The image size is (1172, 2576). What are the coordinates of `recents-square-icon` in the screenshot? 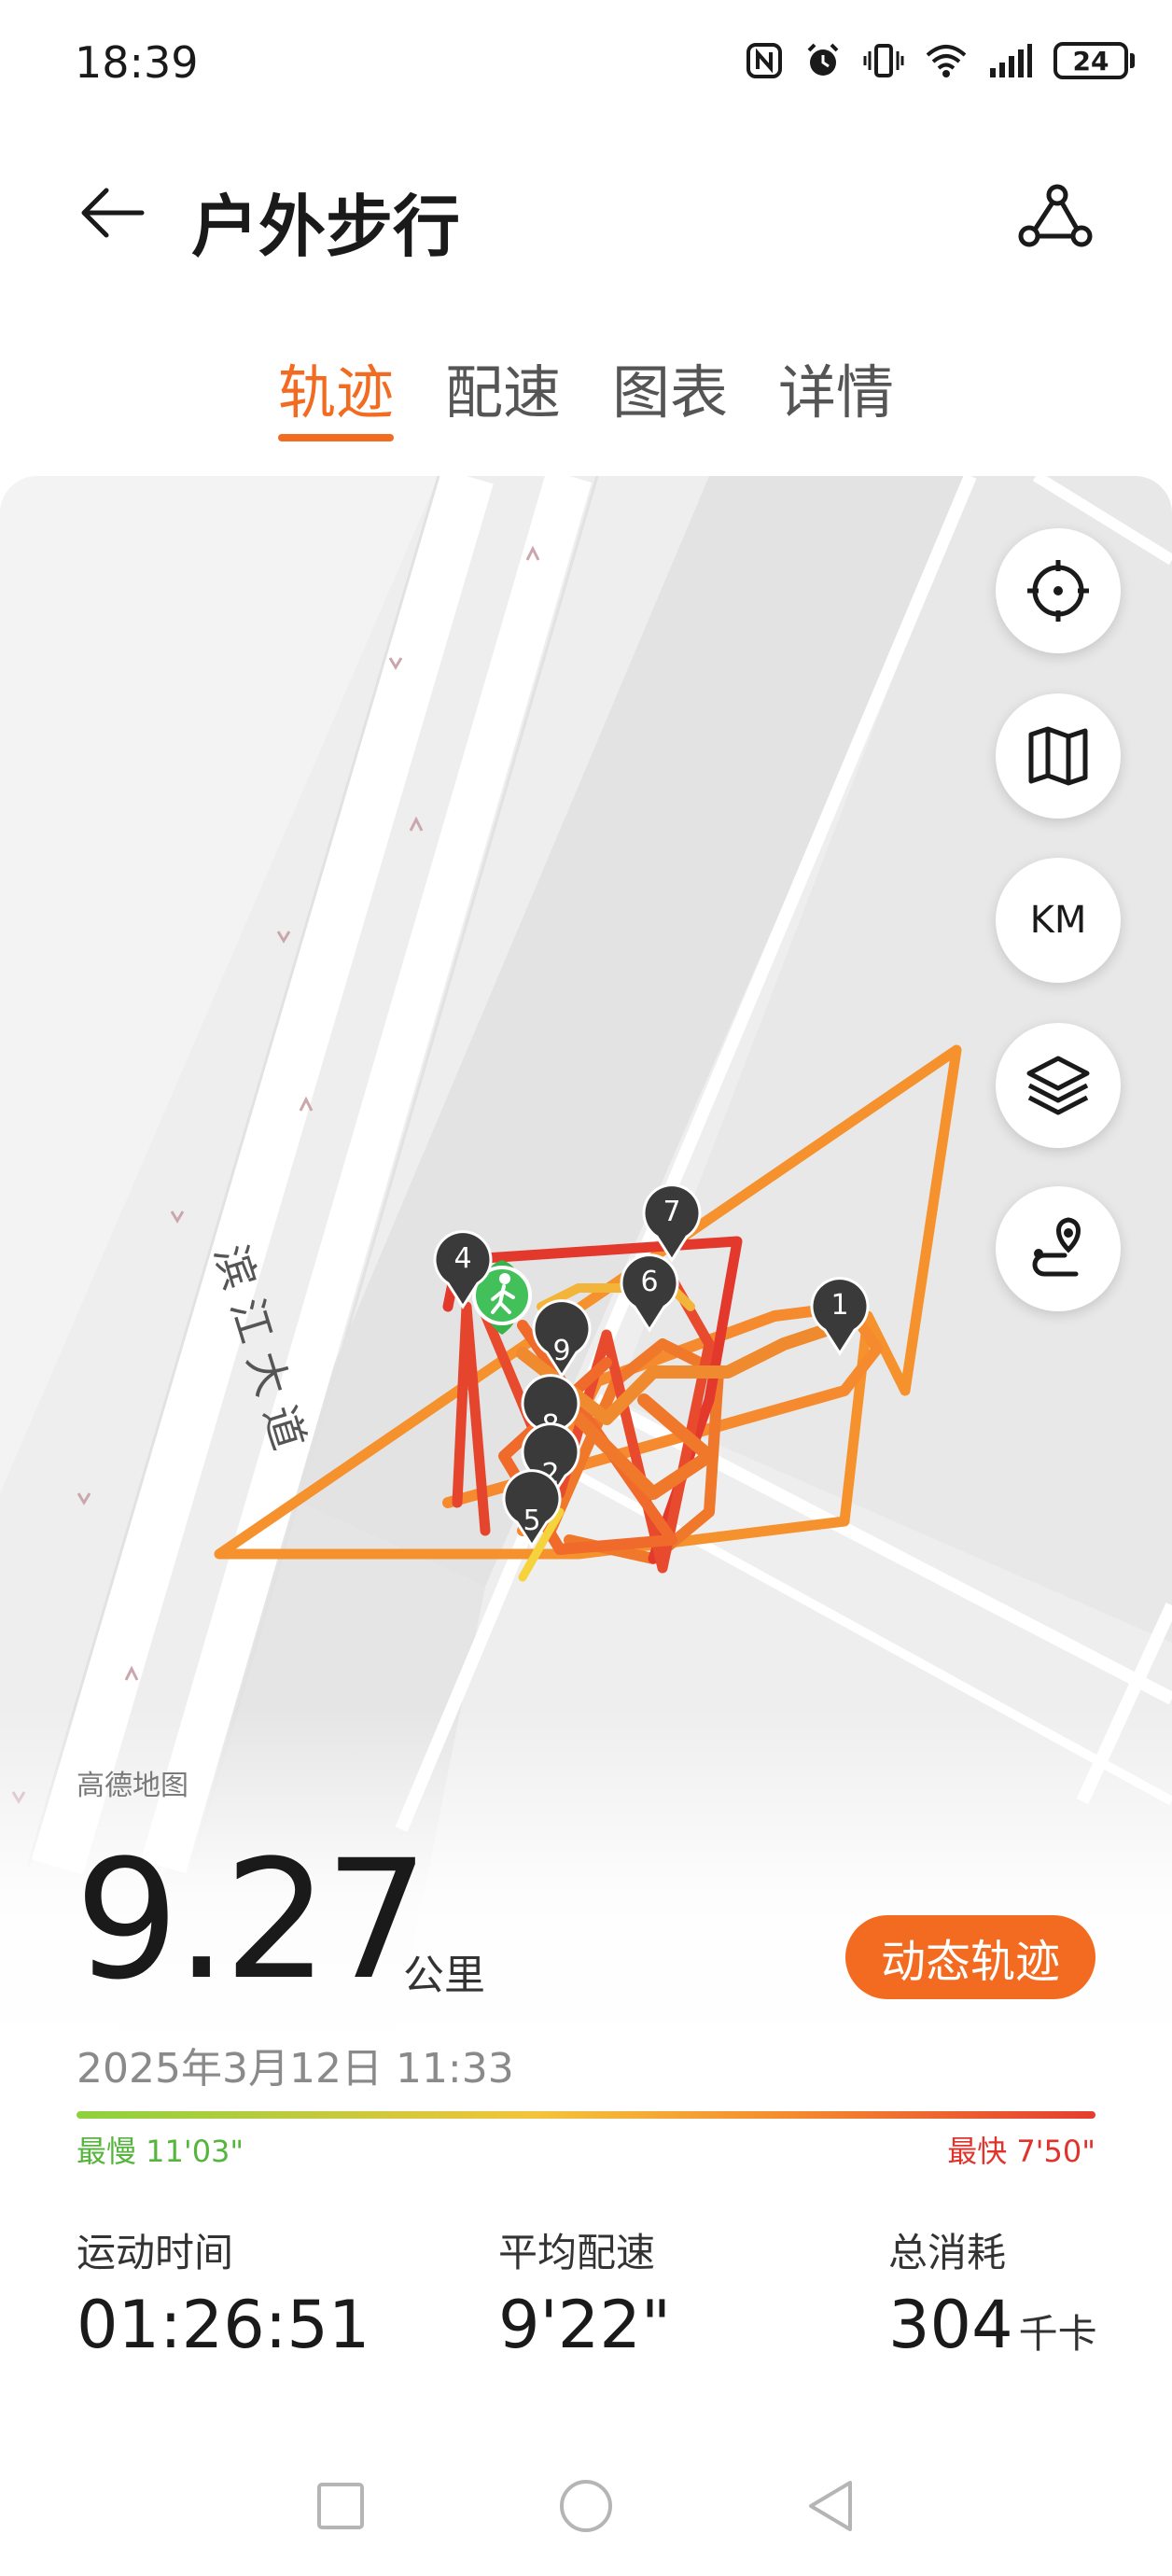 It's located at (340, 2506).